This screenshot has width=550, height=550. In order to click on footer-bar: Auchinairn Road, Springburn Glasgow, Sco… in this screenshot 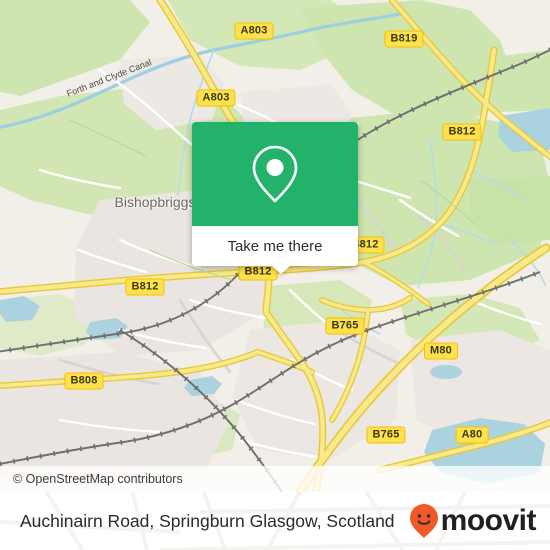, I will do `click(275, 521)`.